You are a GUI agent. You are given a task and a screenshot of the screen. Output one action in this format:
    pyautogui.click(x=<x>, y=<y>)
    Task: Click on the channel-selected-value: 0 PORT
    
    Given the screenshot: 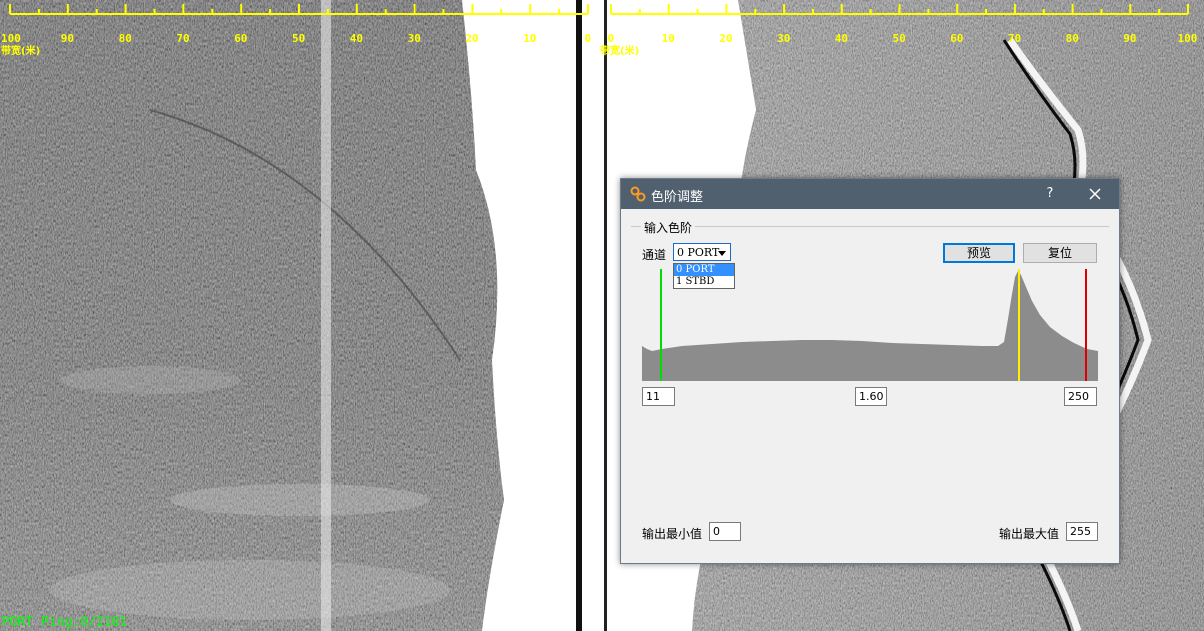 What is the action you would take?
    pyautogui.click(x=698, y=252)
    